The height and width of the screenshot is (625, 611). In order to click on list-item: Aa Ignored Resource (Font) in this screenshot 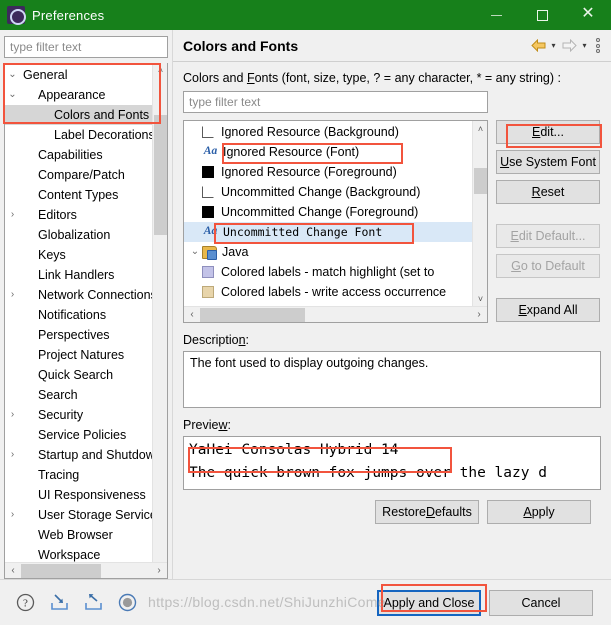, I will do `click(335, 152)`.